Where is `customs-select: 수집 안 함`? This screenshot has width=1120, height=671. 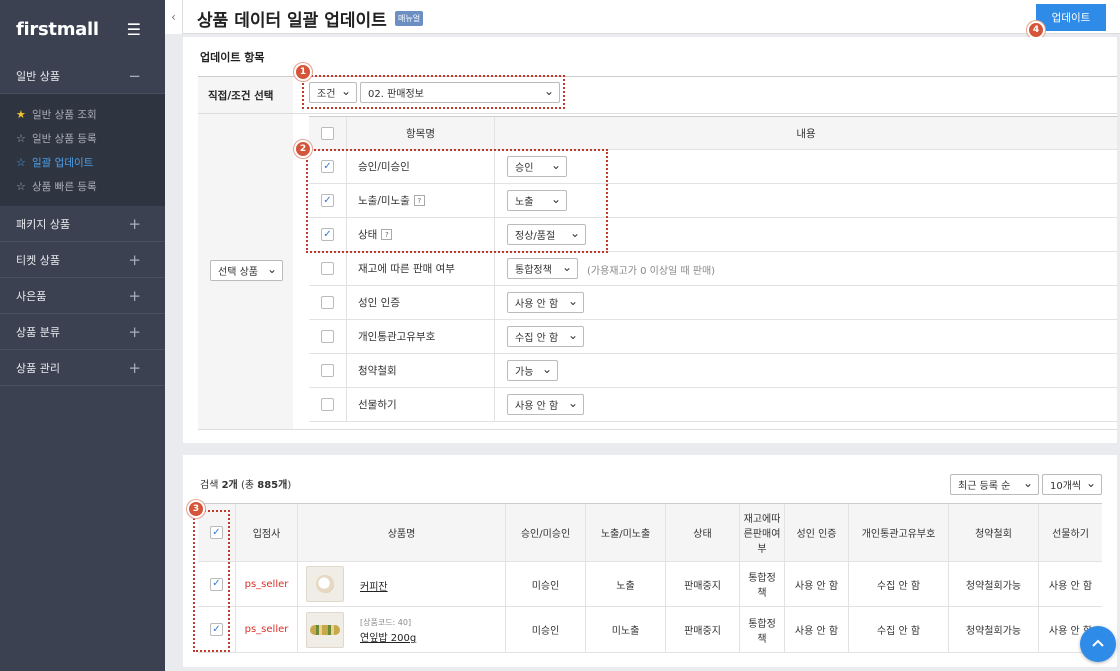
customs-select: 수집 안 함 is located at coordinates (545, 336).